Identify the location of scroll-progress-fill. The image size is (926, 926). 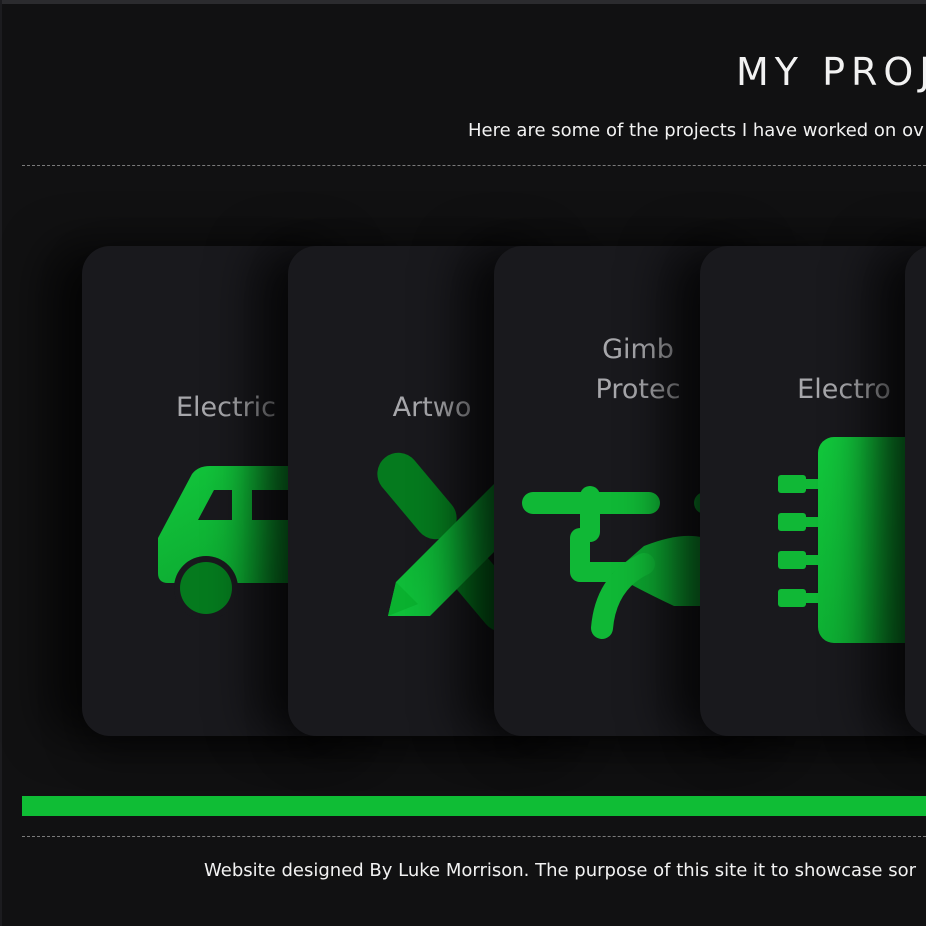
(474, 806).